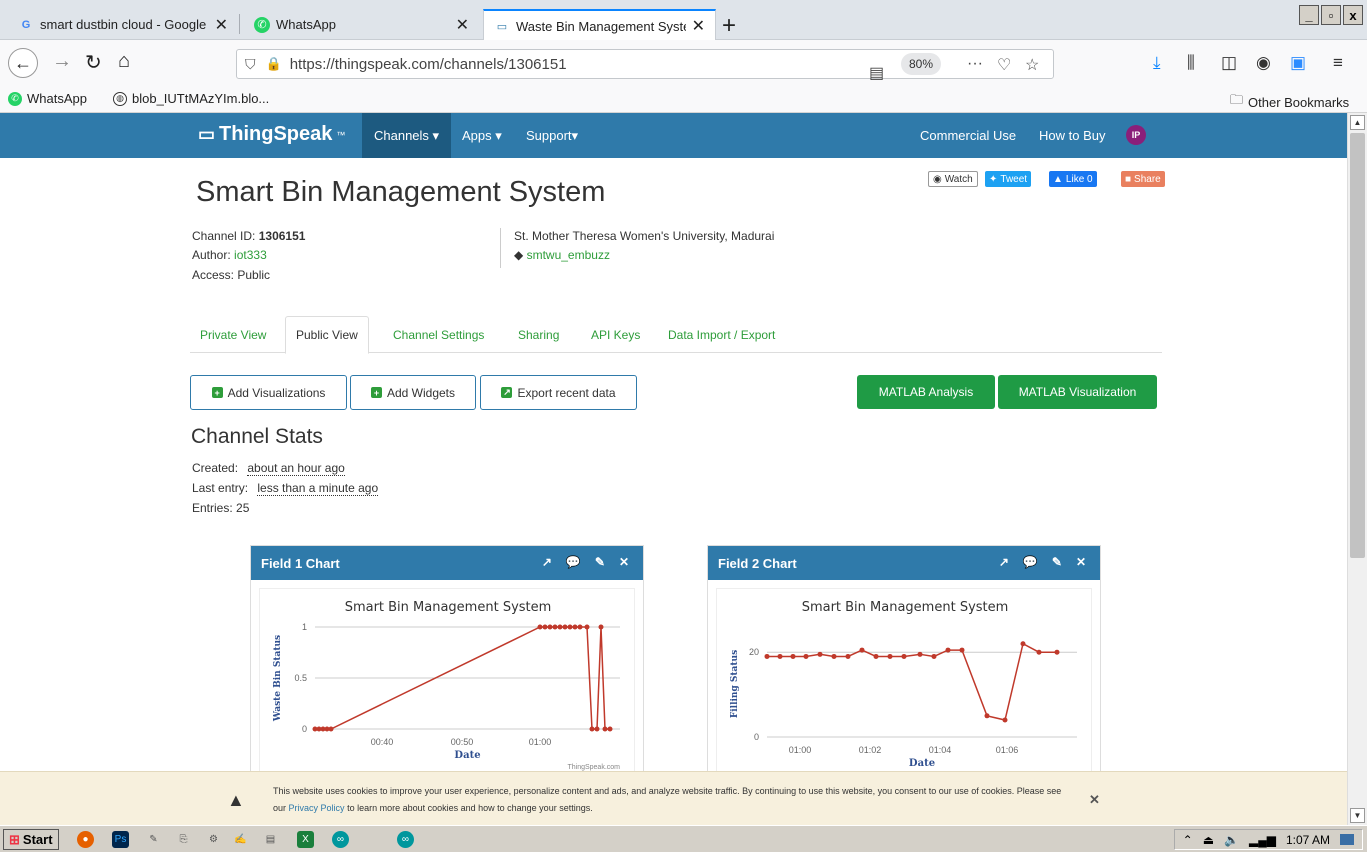  I want to click on thingspeak-logo: ▭ ThingSpeak ™, so click(271, 134).